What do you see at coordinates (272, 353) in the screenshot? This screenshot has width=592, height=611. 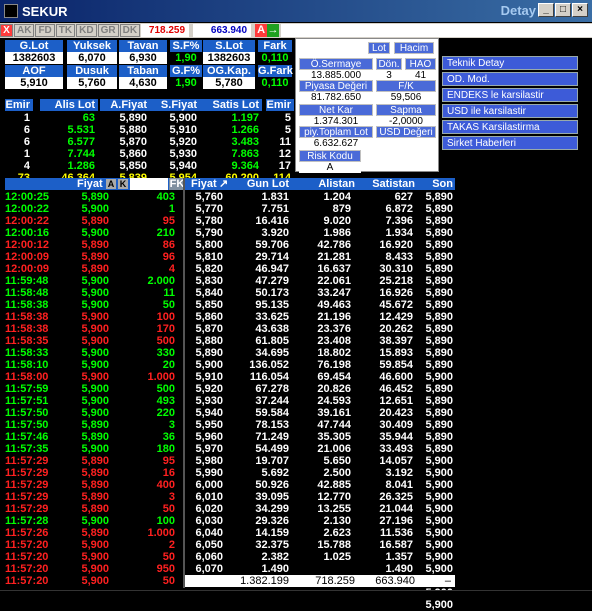 I see `volume-cell: 34.695` at bounding box center [272, 353].